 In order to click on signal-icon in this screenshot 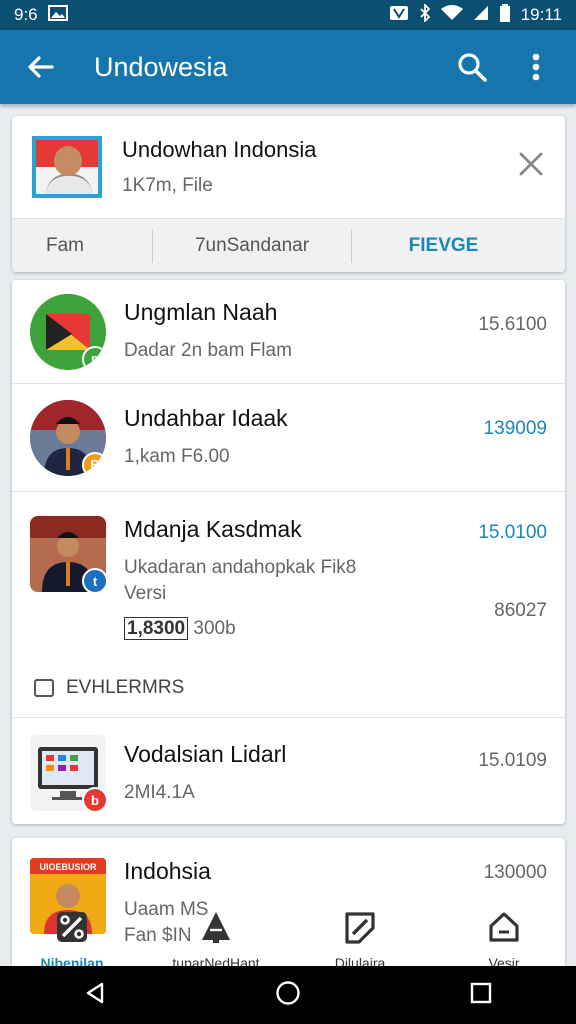, I will do `click(481, 15)`.